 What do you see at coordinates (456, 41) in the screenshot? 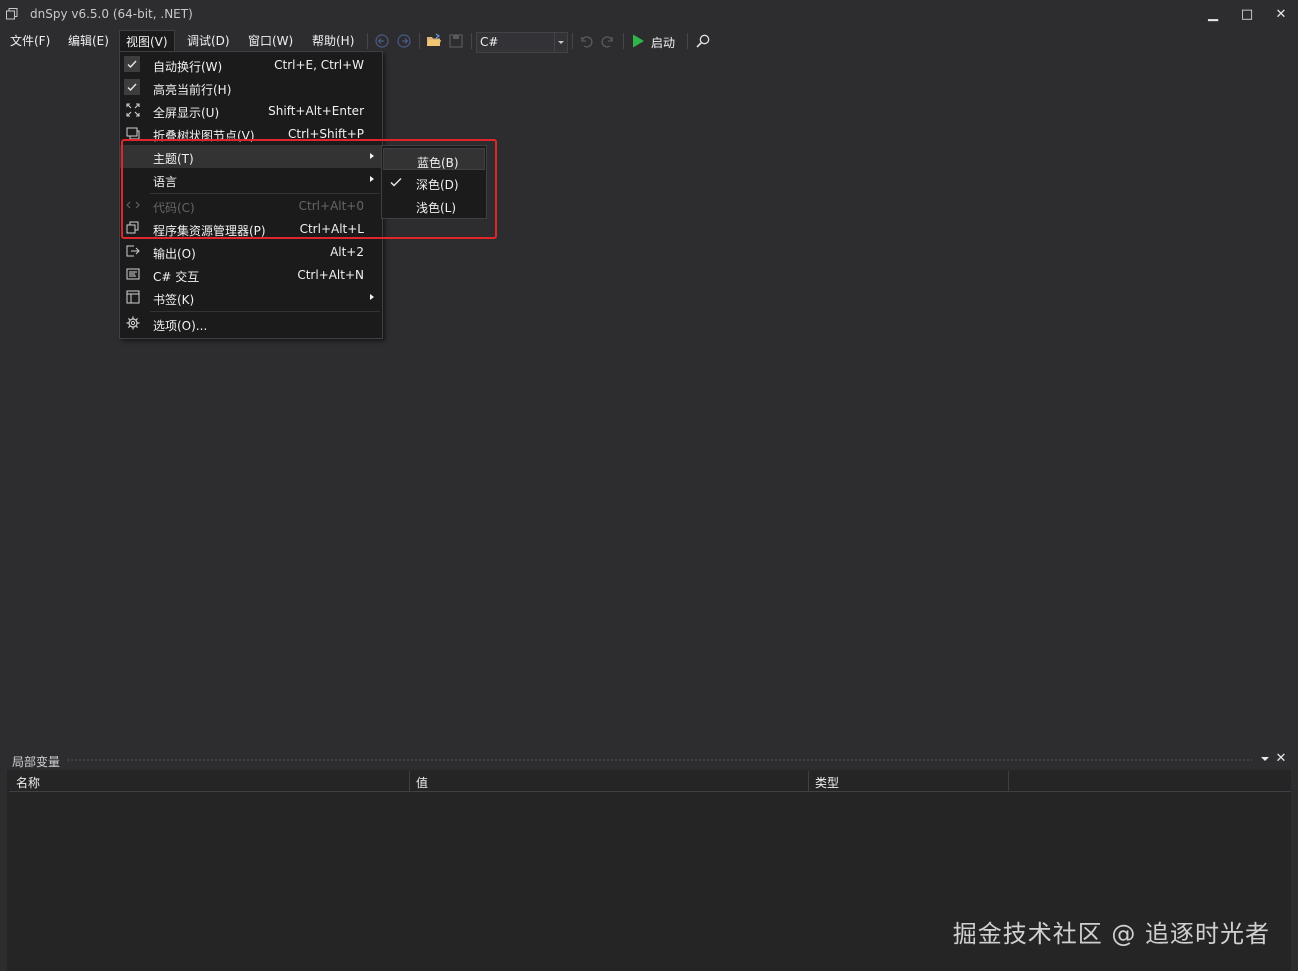
I see `save-icon` at bounding box center [456, 41].